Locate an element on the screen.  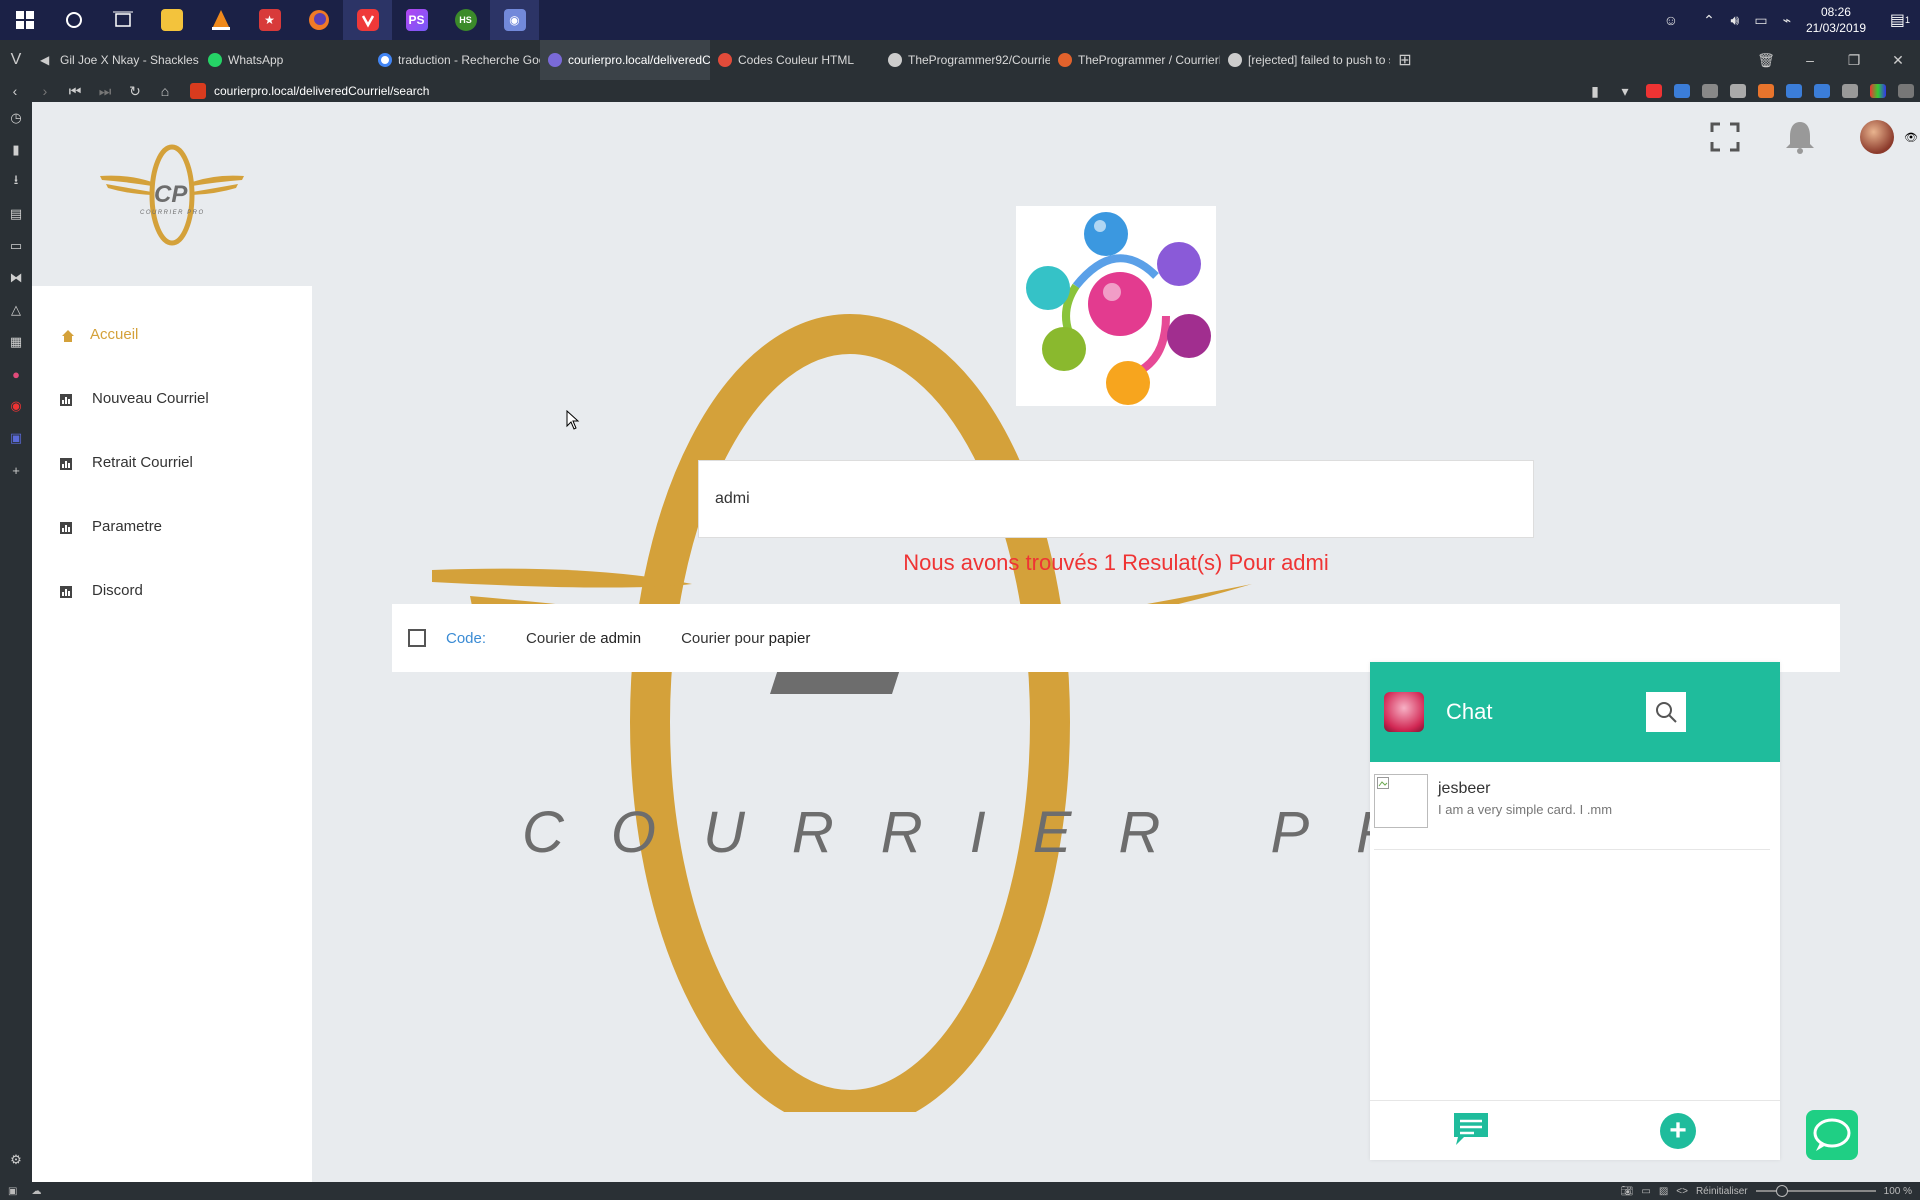
panel-toggle-icon: ▣ is located at coordinates (12, 1191).